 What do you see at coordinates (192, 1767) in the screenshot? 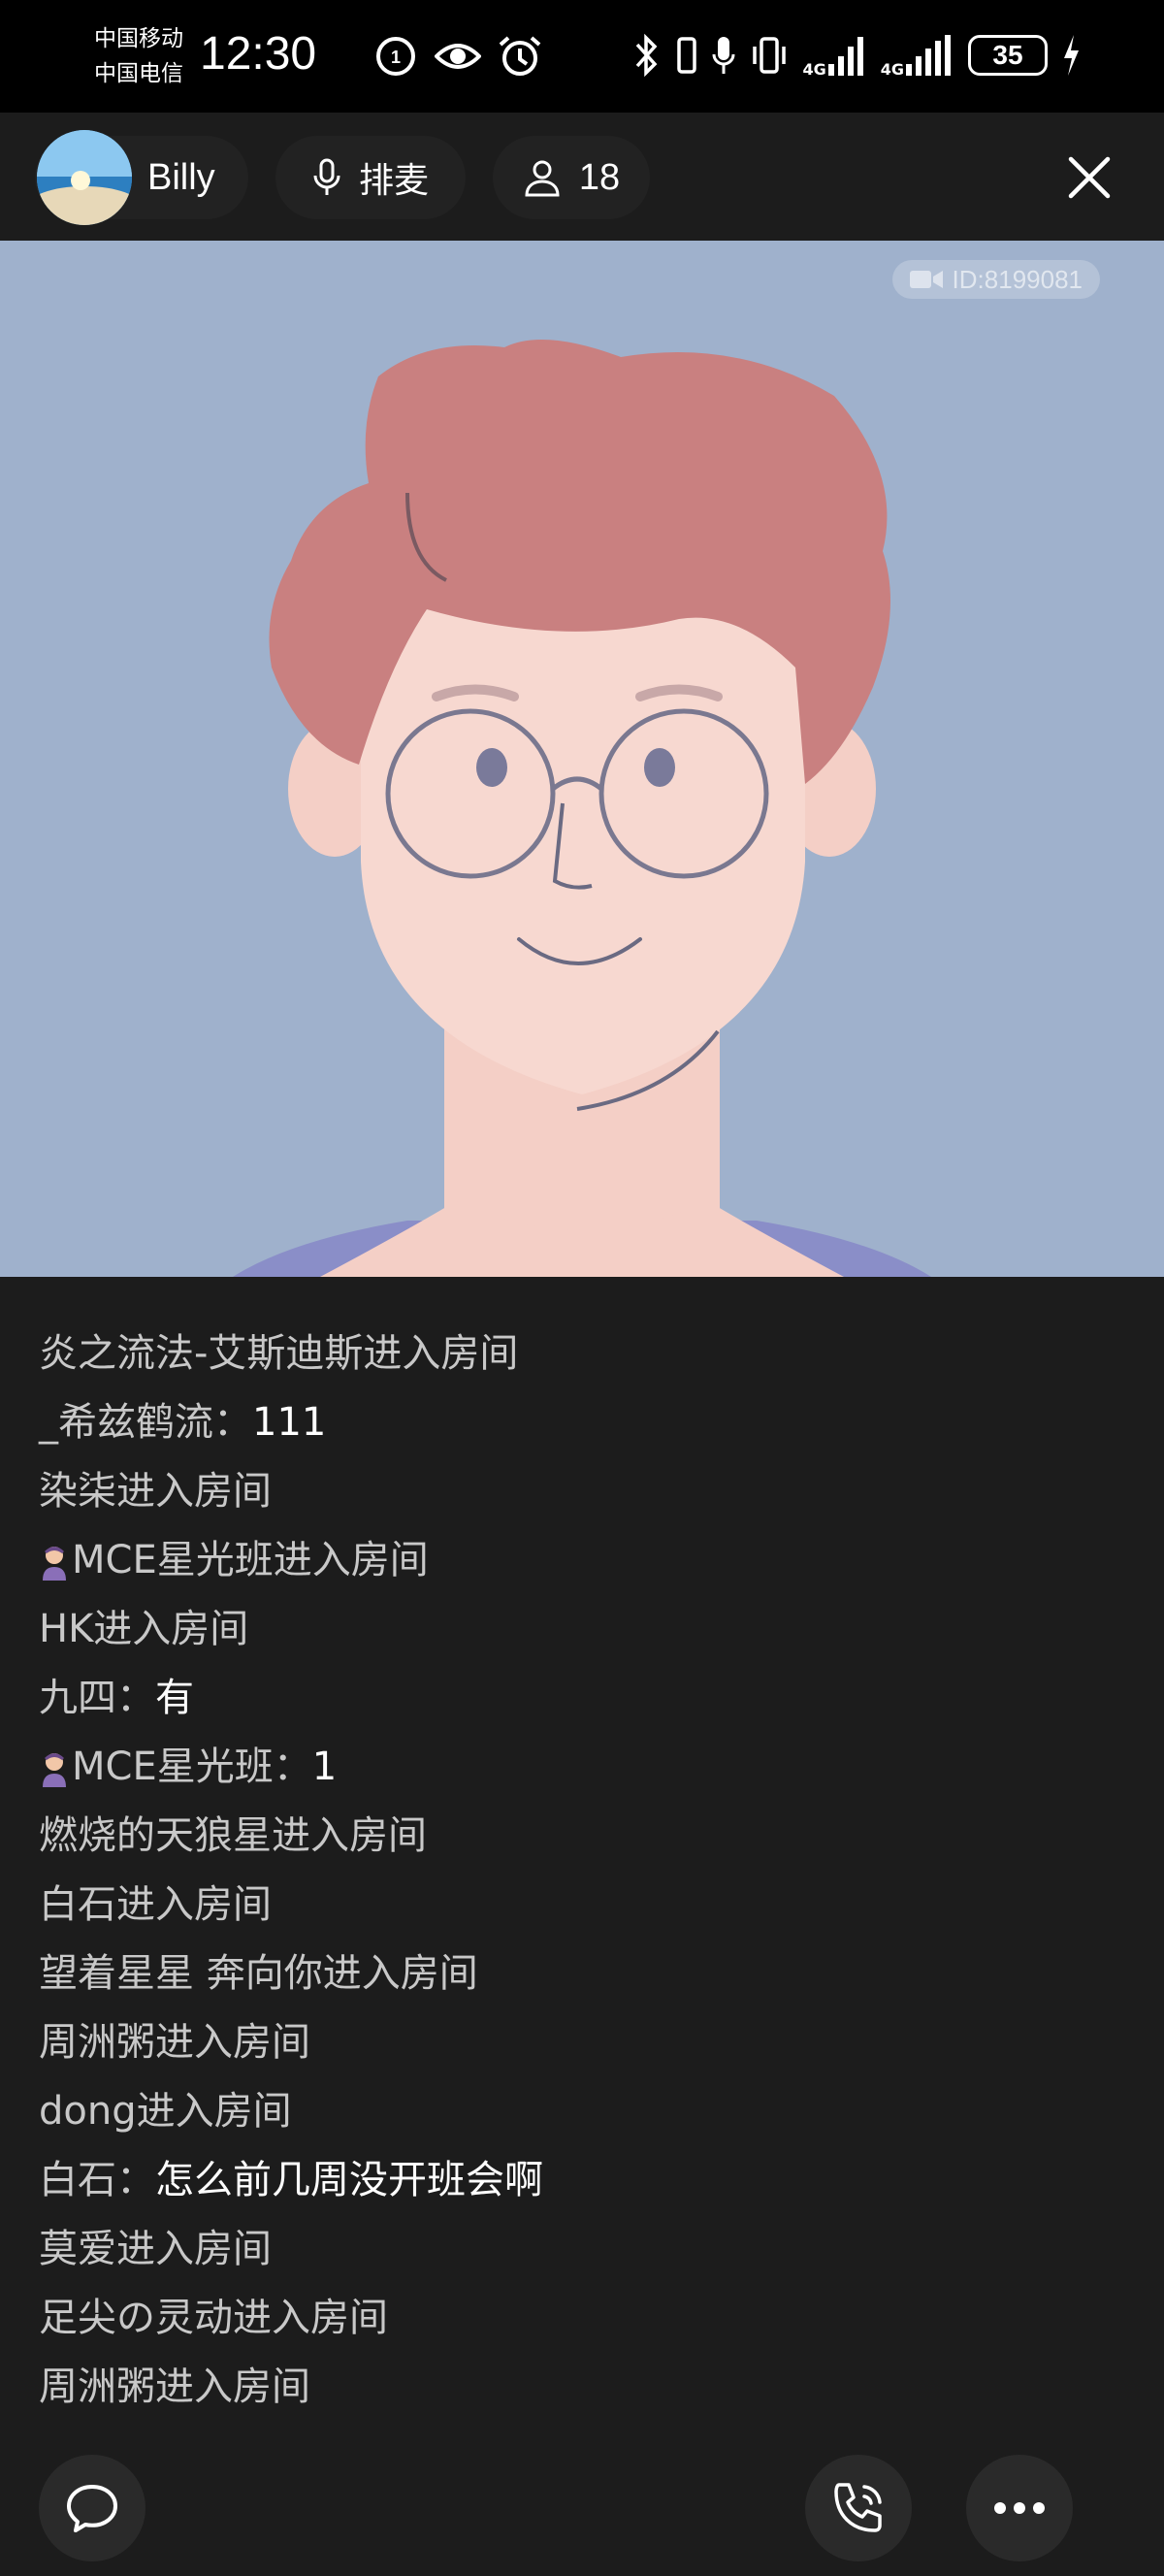
I see `chat-user: MCE星光班：` at bounding box center [192, 1767].